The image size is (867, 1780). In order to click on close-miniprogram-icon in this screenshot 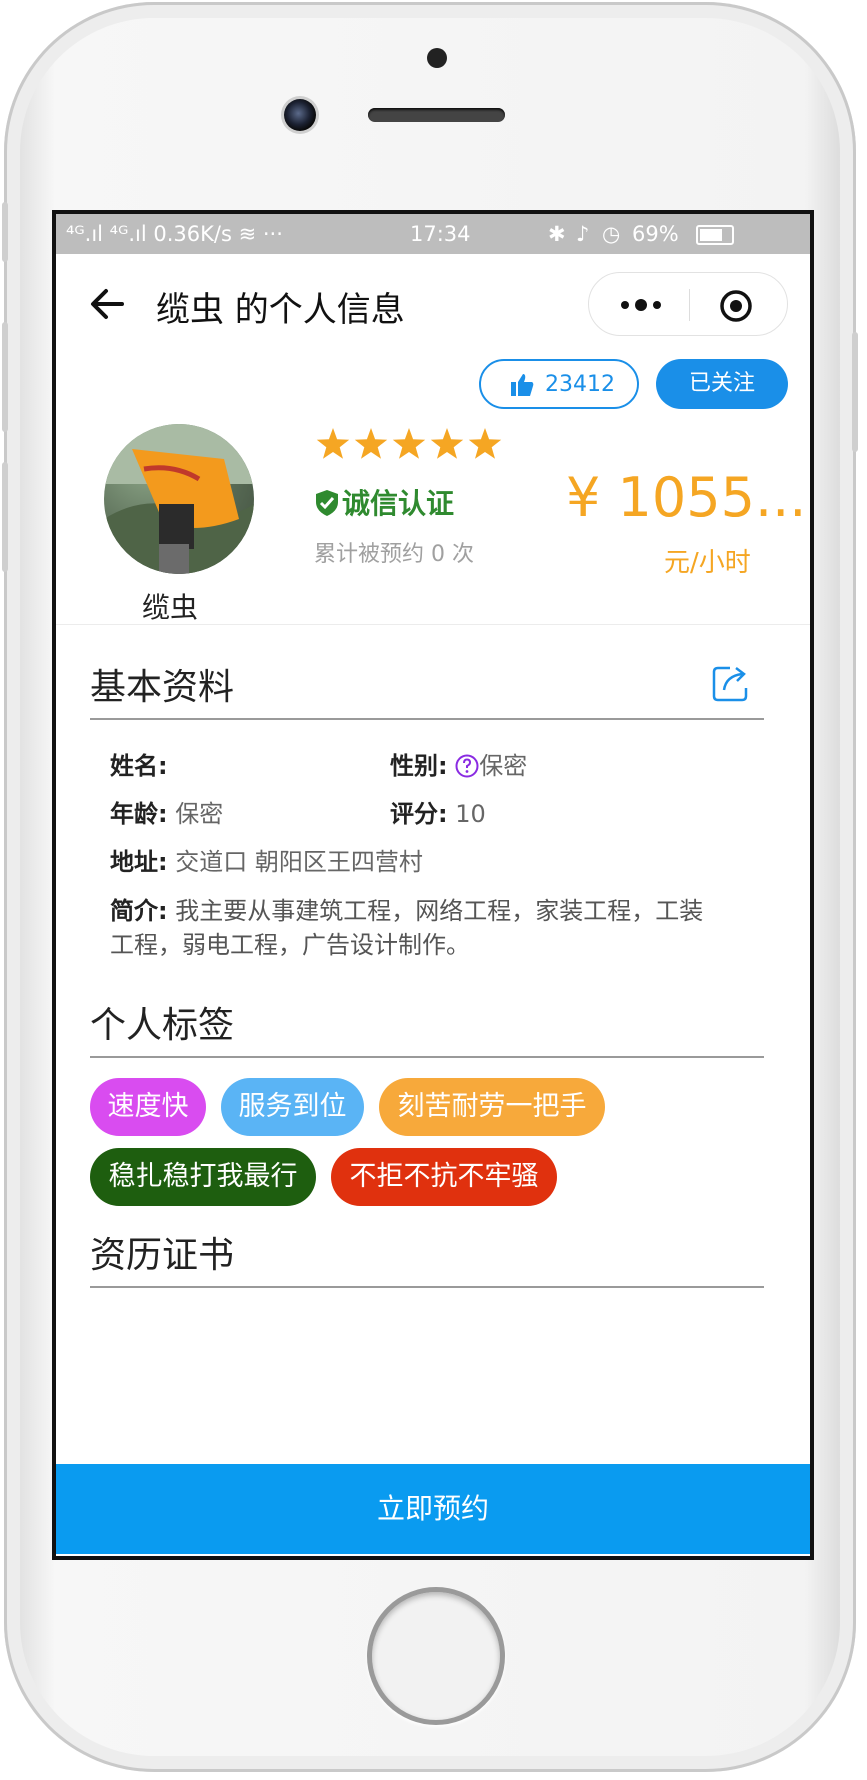, I will do `click(736, 306)`.